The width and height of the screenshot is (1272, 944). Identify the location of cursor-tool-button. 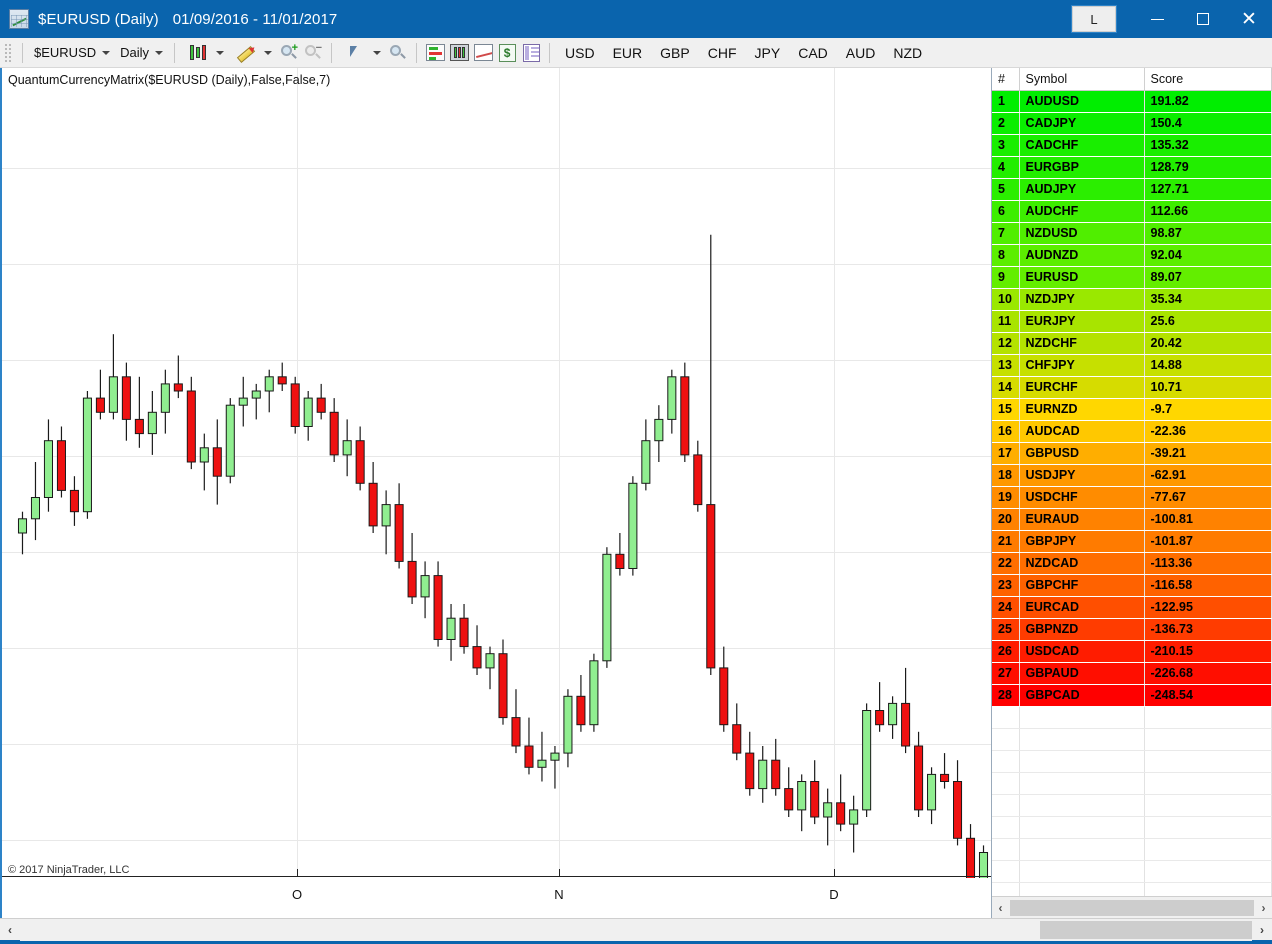
(362, 53).